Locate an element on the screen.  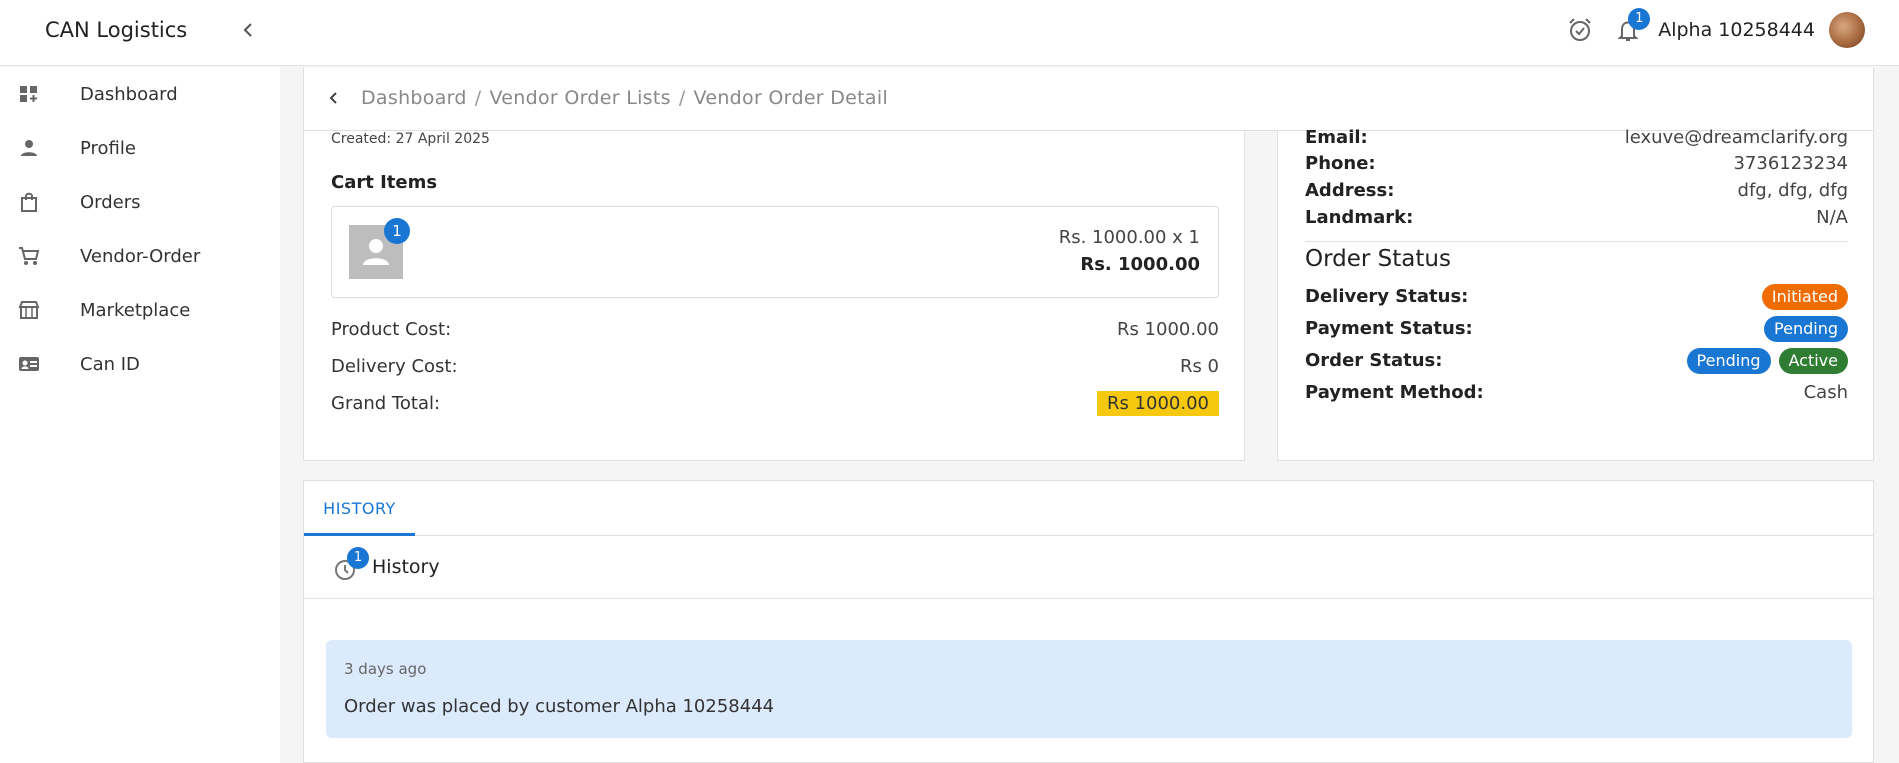
address-row: Address: dfg, dfg, dfg is located at coordinates (1576, 192).